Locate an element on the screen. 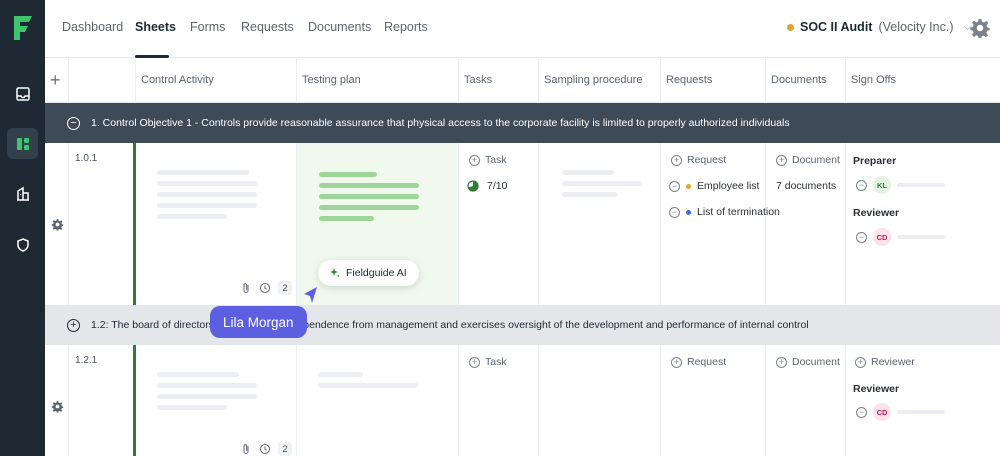 Image resolution: width=1000 pixels, height=456 pixels. collapse-icon: − is located at coordinates (73, 123).